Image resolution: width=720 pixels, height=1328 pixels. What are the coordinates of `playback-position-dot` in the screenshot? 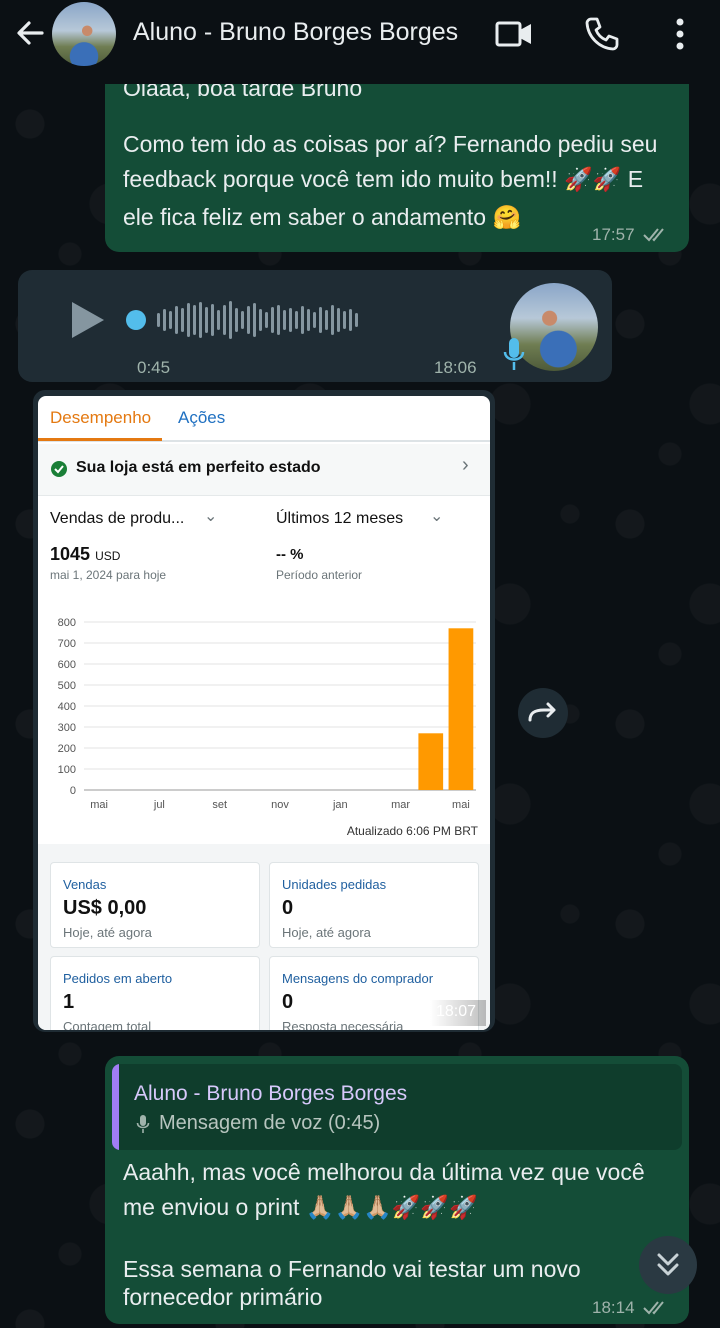 It's located at (136, 320).